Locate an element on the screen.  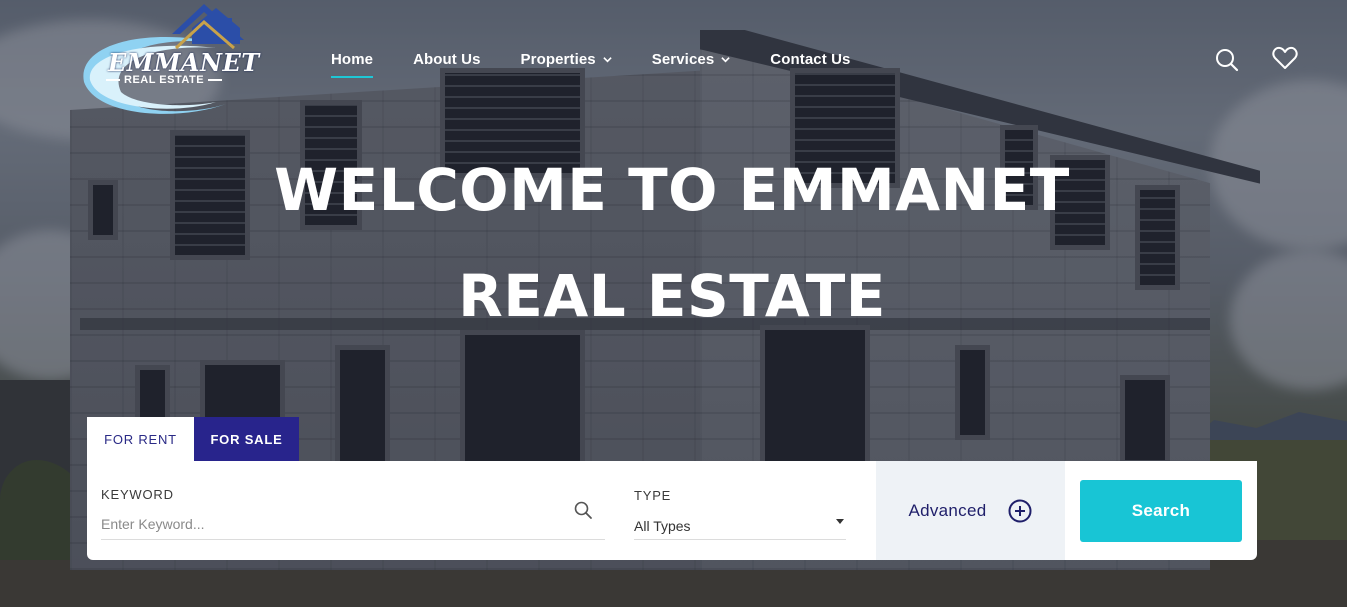
plus-circle-icon is located at coordinates (1019, 510).